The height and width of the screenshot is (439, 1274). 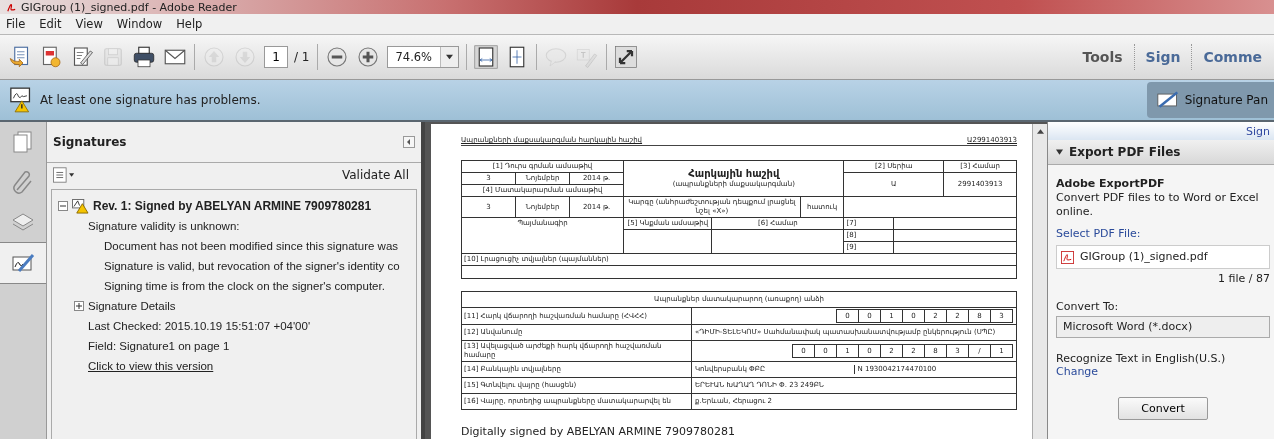 I want to click on menu-item: File, so click(x=16, y=24).